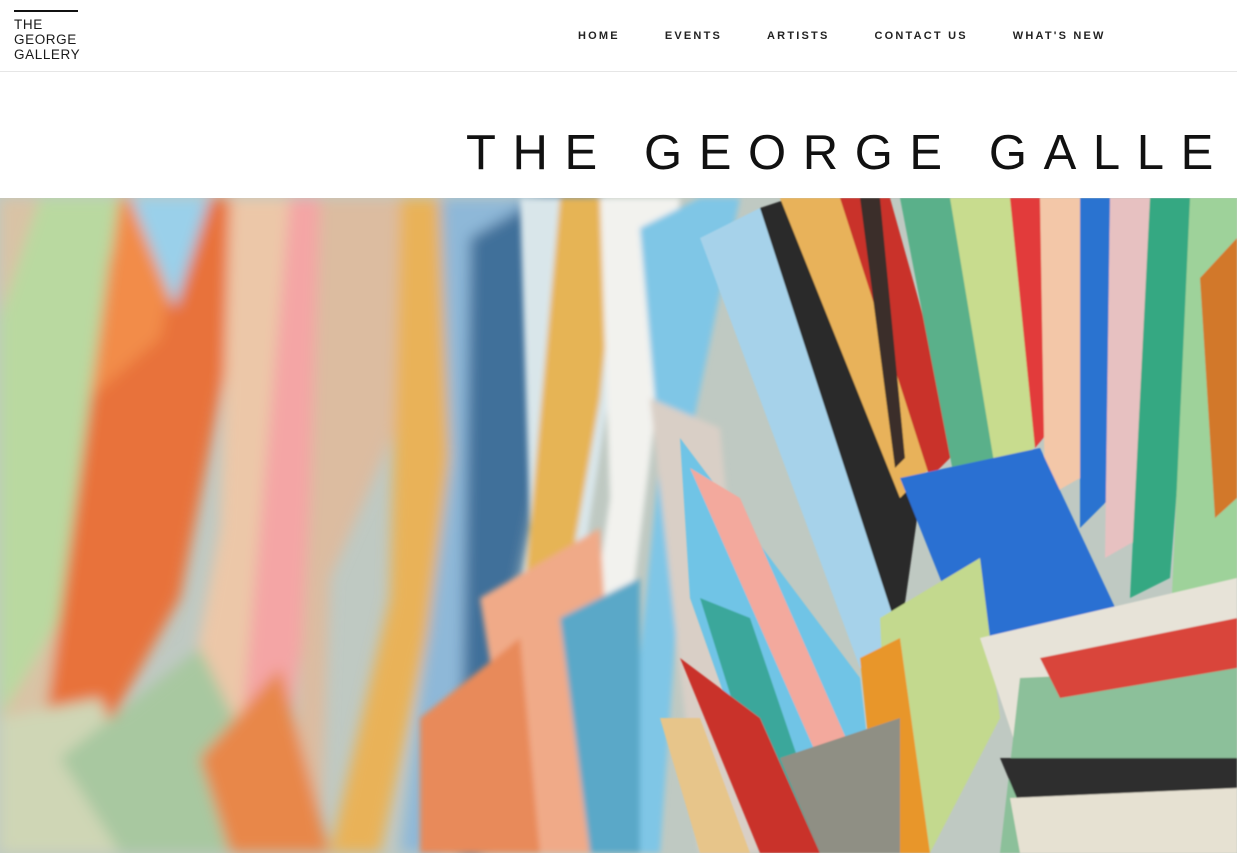 The image size is (1237, 853). Describe the element at coordinates (921, 36) in the screenshot. I see `nav-contact-us: CONTACT US` at that location.